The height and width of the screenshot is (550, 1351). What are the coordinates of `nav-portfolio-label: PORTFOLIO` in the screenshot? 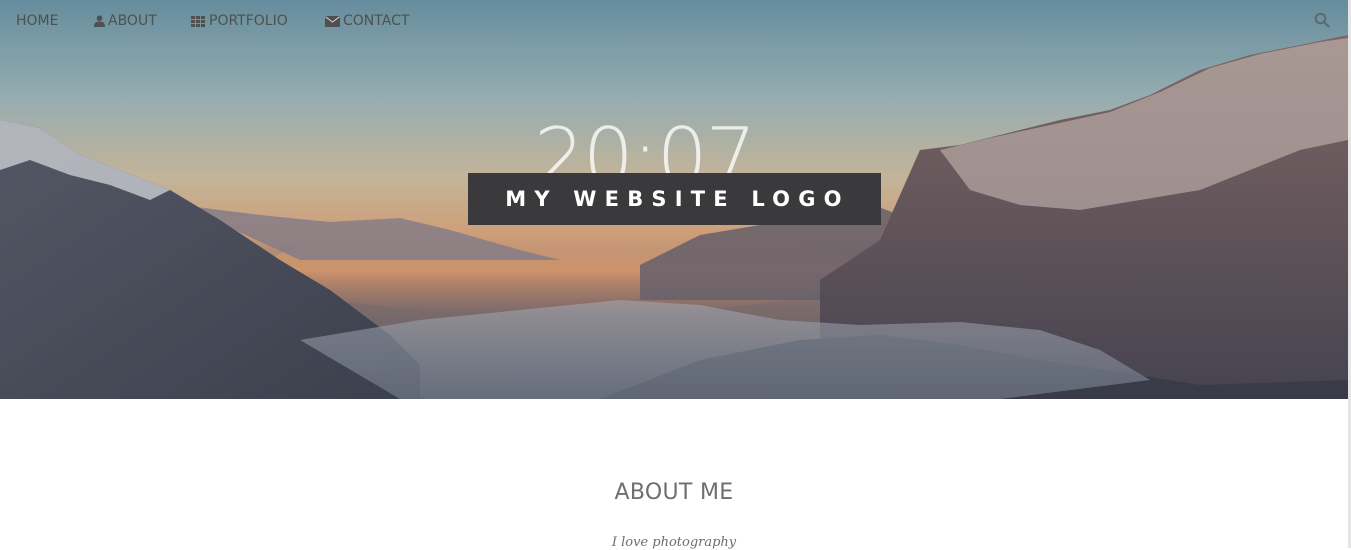 It's located at (248, 21).